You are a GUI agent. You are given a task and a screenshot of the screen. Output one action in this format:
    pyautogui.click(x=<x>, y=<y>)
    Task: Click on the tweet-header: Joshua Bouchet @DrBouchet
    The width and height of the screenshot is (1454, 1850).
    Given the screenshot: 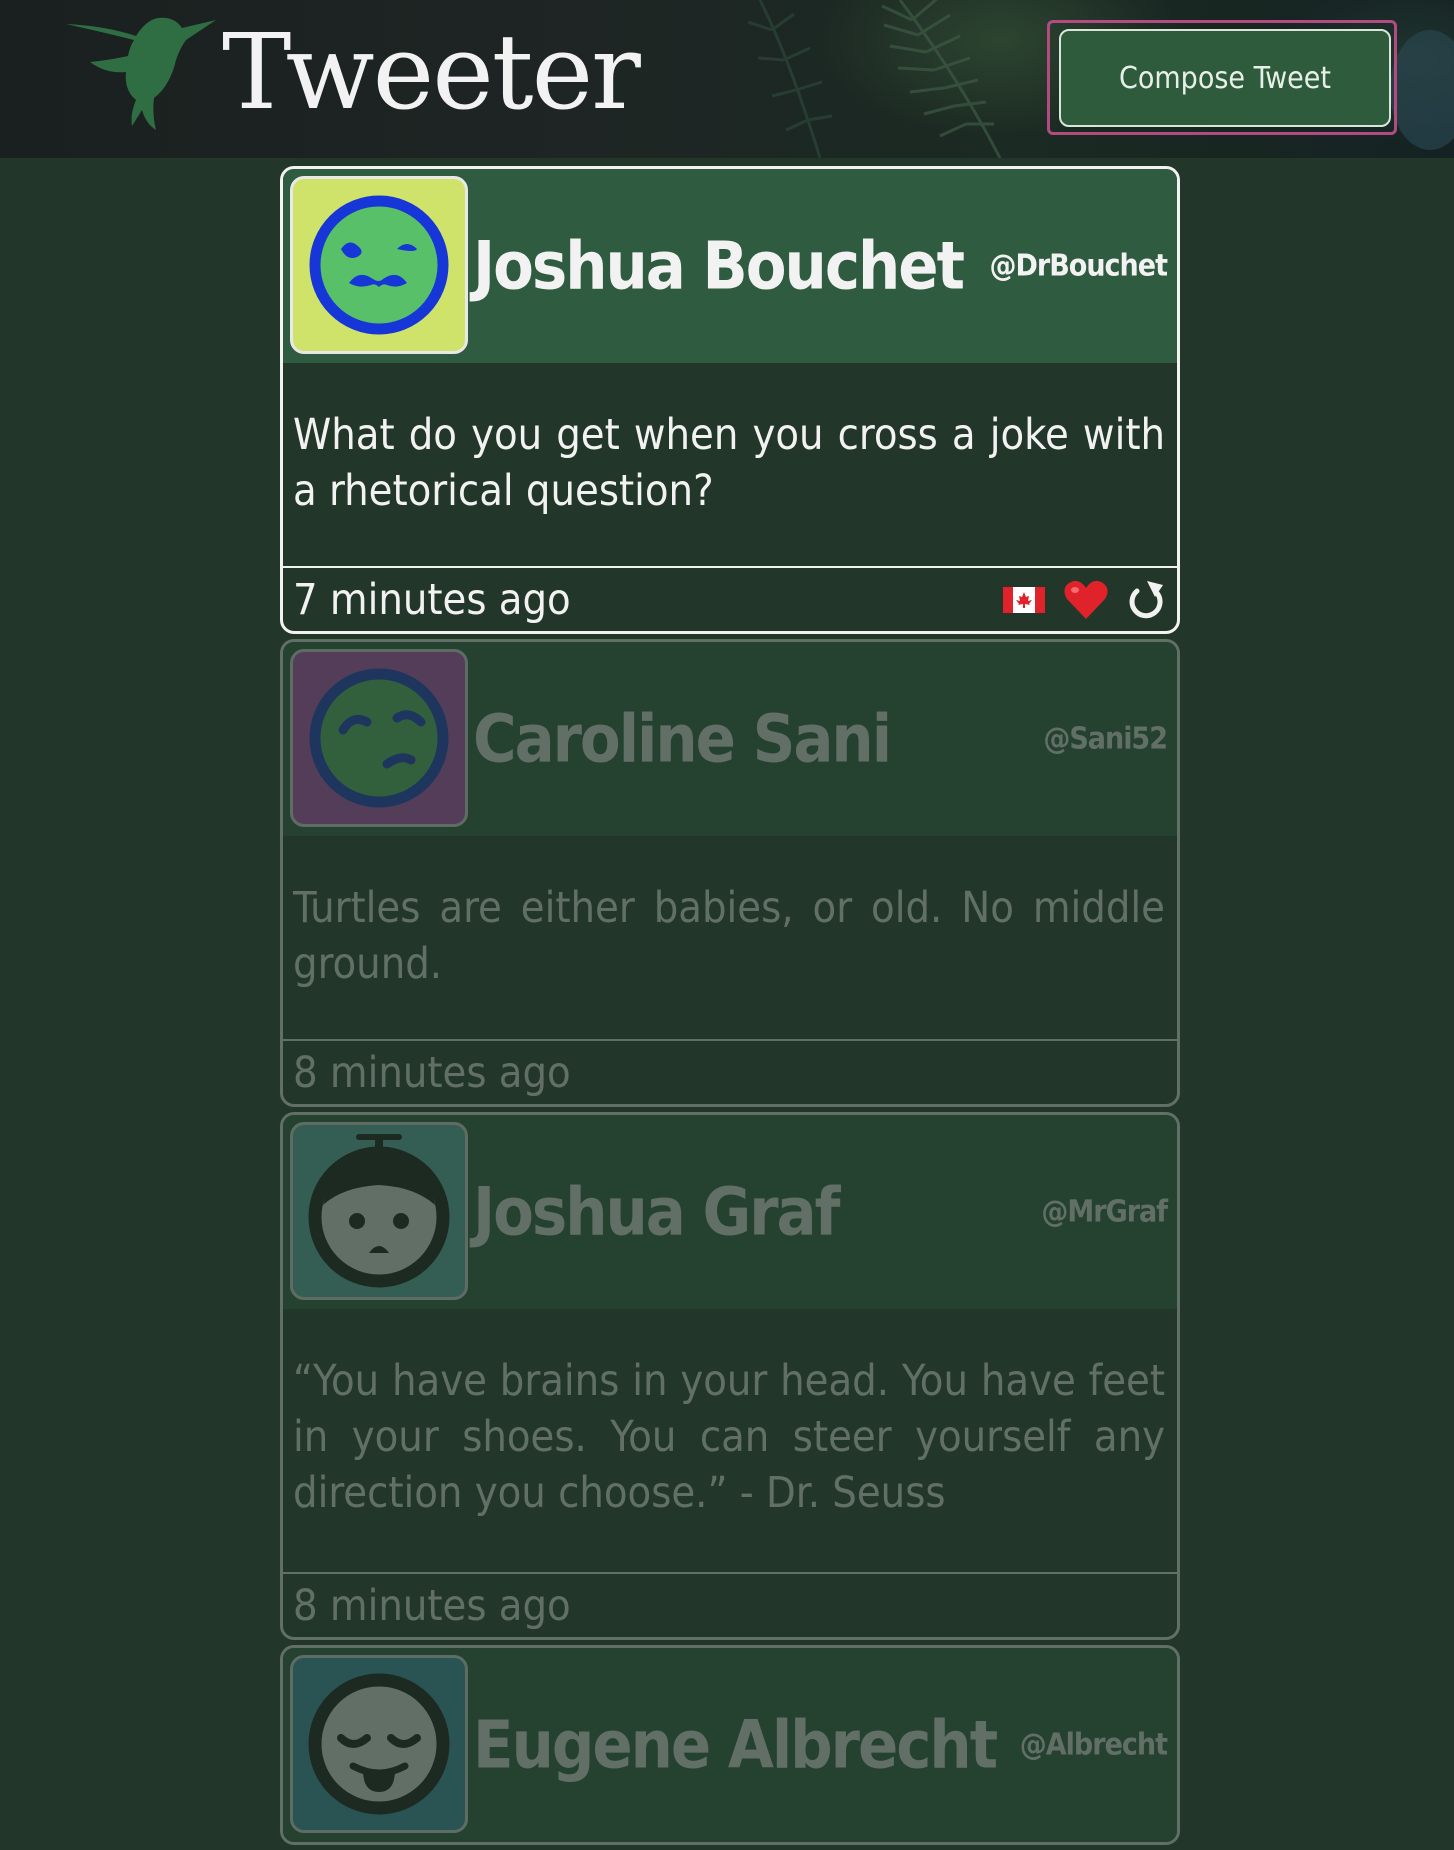 What is the action you would take?
    pyautogui.click(x=730, y=266)
    